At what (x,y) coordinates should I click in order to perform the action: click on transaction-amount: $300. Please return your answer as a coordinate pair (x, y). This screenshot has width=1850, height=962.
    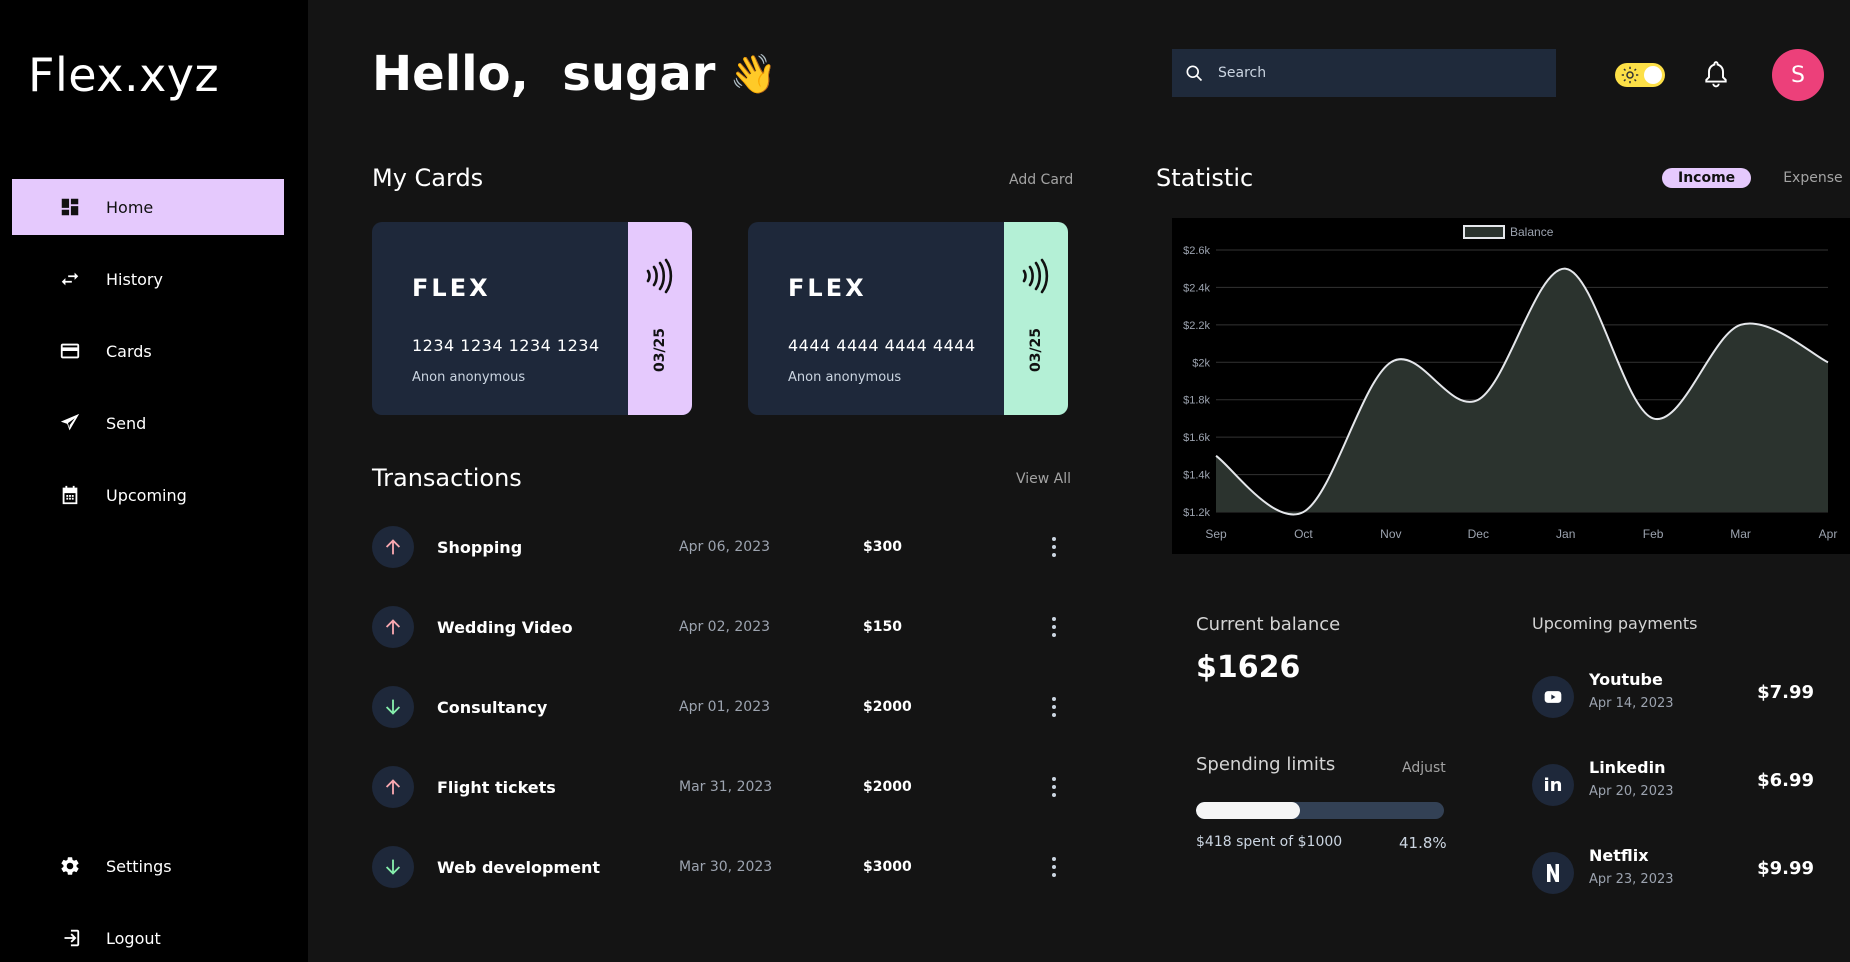
    Looking at the image, I should click on (882, 547).